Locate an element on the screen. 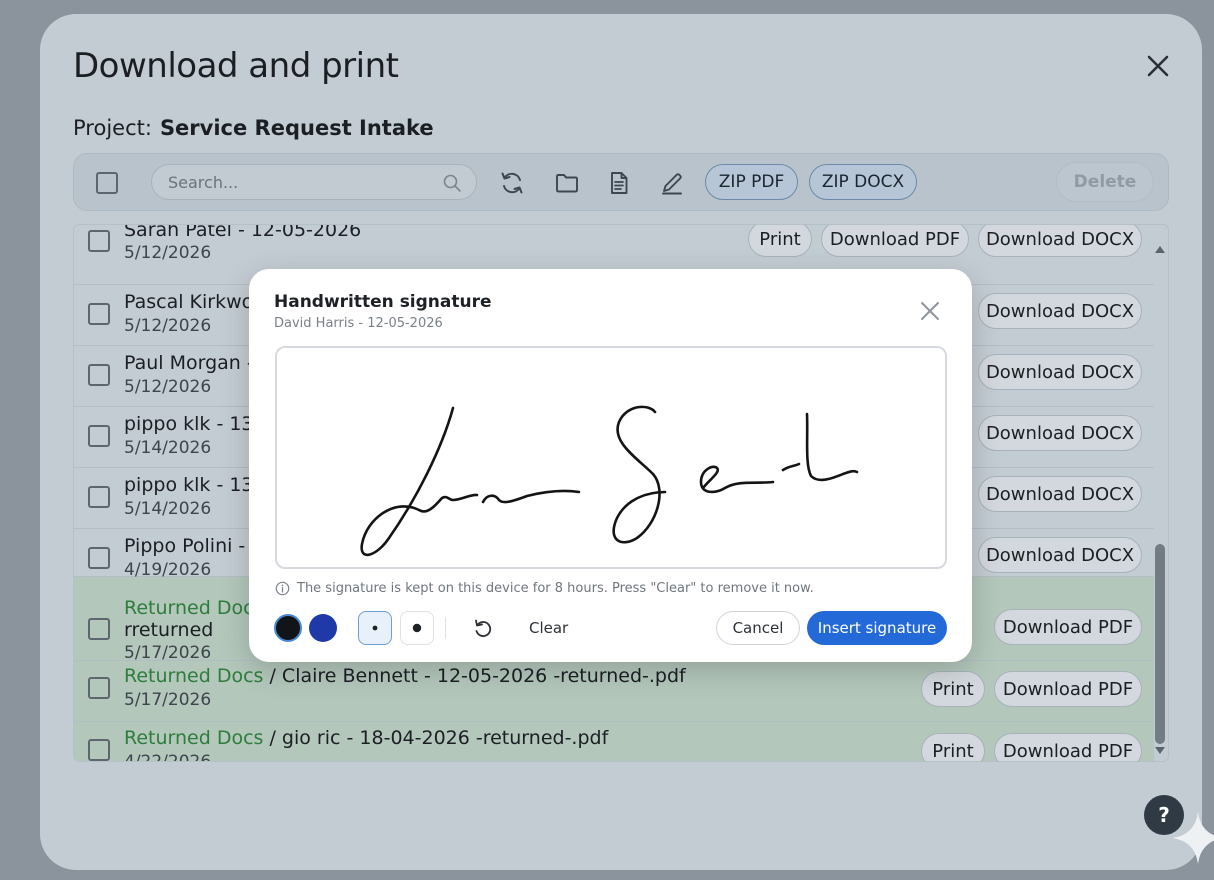 This screenshot has width=1214, height=880. row-name: Paul Morgan - is located at coordinates (189, 363).